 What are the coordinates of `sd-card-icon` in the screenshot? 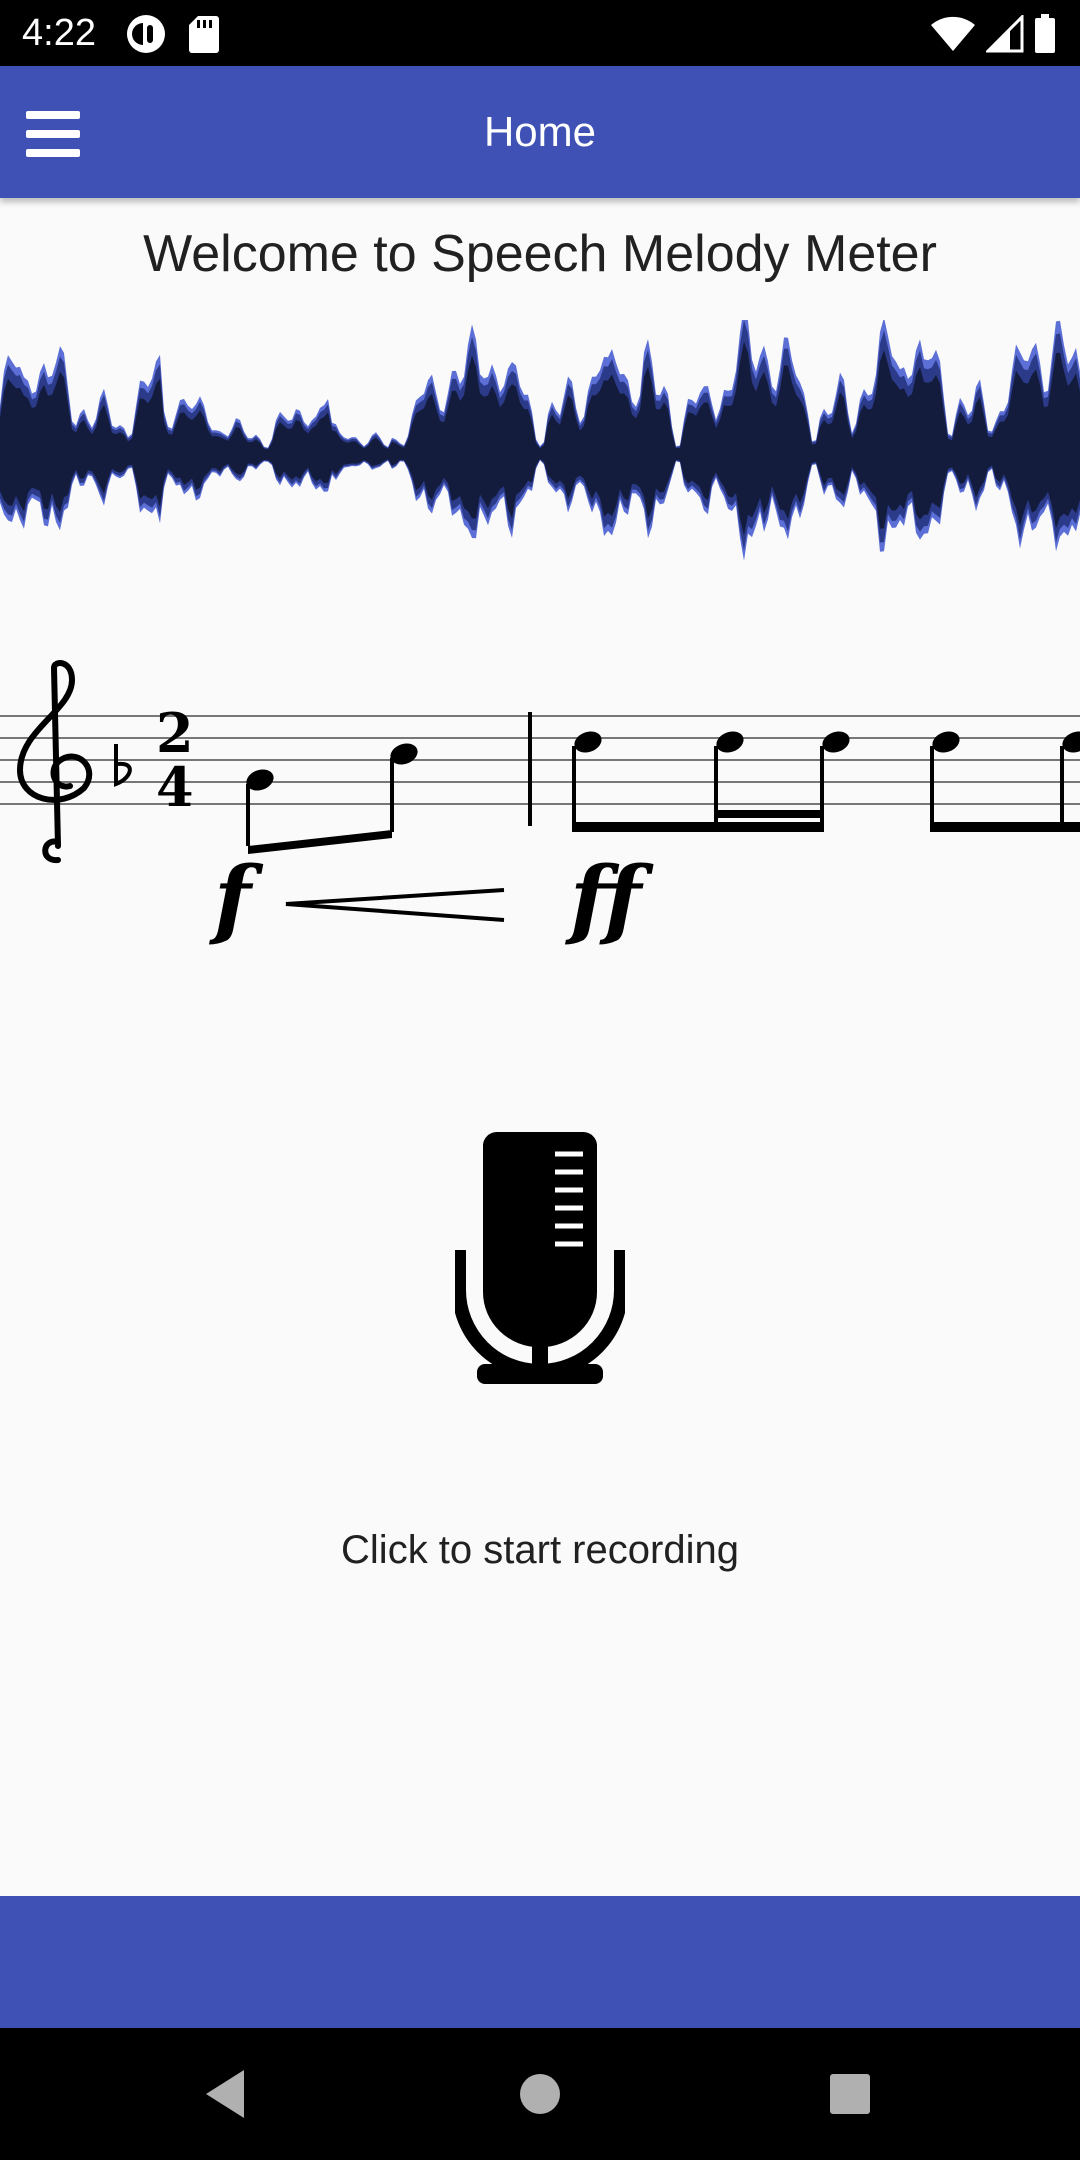 It's located at (204, 34).